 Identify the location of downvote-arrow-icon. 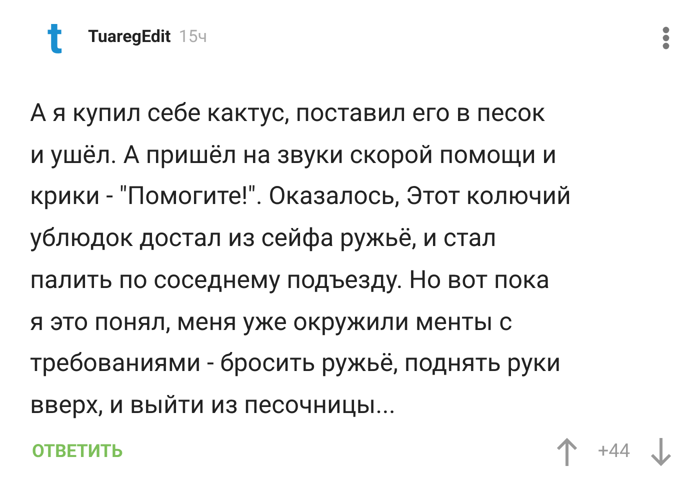
(661, 451).